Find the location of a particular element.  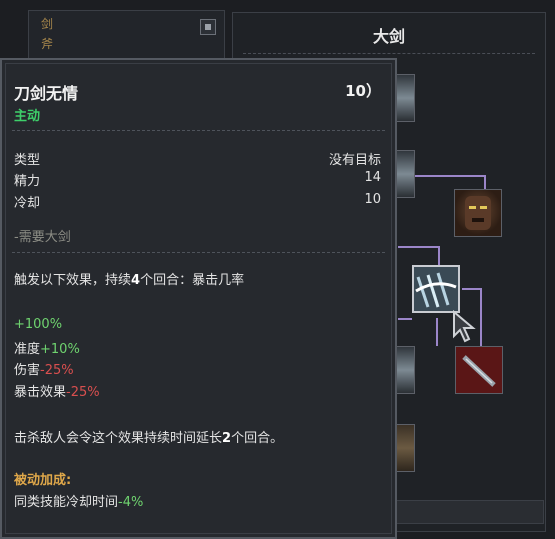

skill-name: 刀剑无情 is located at coordinates (46, 93).